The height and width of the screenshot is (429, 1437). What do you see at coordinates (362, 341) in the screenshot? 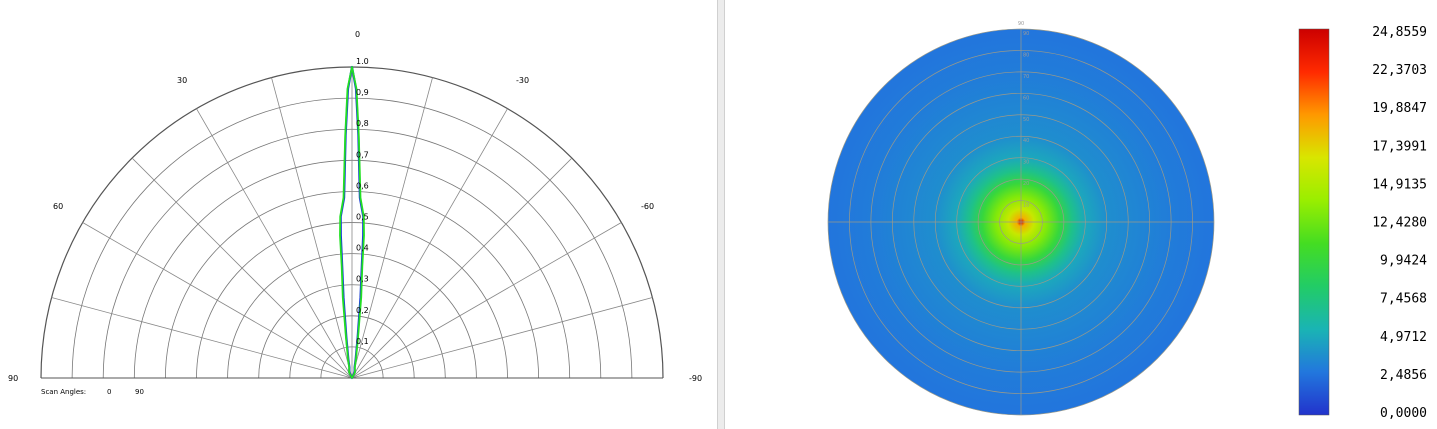
I see `radial-tick-0-1: 0,1` at bounding box center [362, 341].